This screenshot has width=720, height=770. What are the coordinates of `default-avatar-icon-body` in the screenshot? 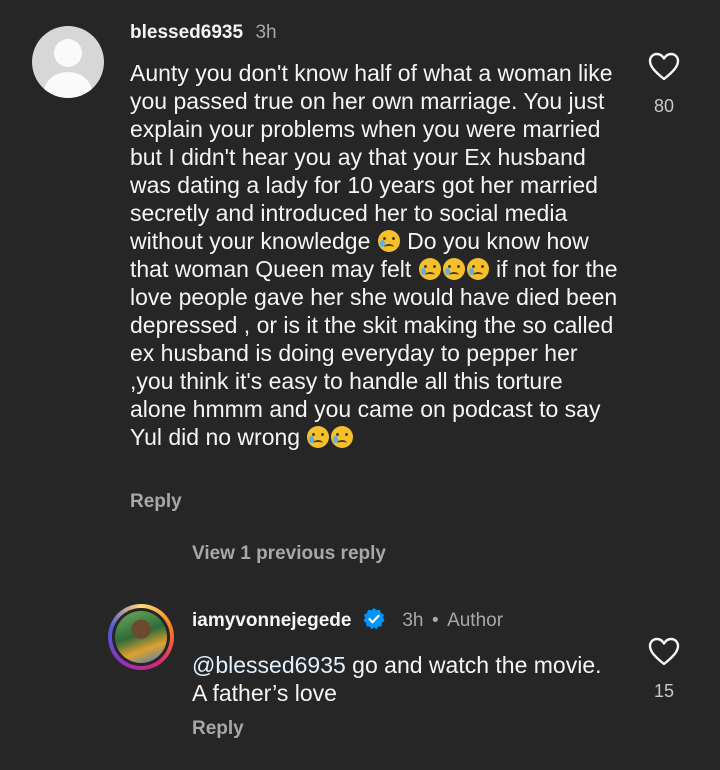 It's located at (68, 85).